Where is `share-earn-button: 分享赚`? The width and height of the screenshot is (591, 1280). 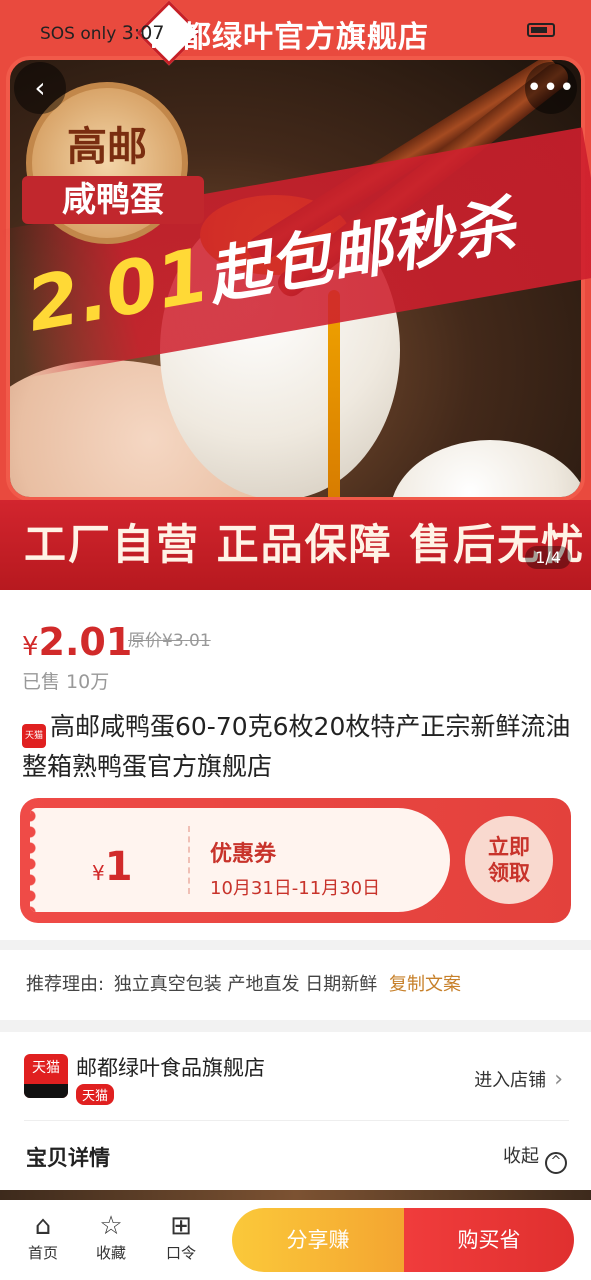
share-earn-button: 分享赚 is located at coordinates (318, 1240).